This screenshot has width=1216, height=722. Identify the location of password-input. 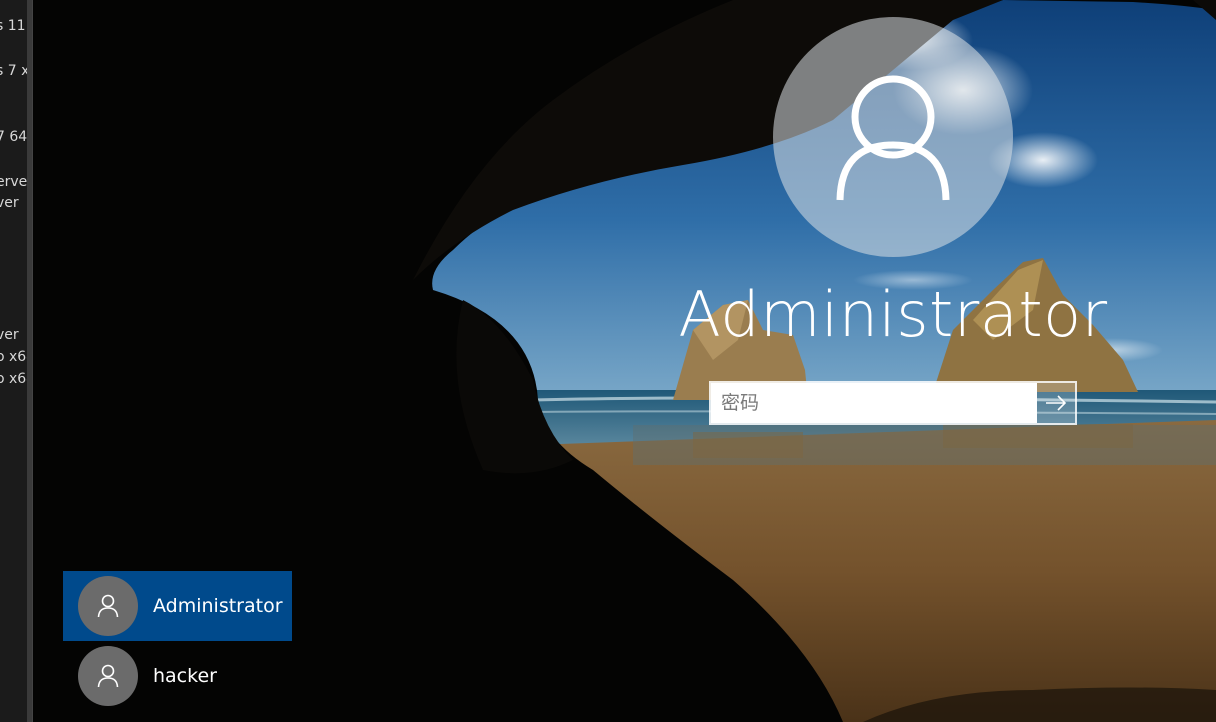
(874, 403).